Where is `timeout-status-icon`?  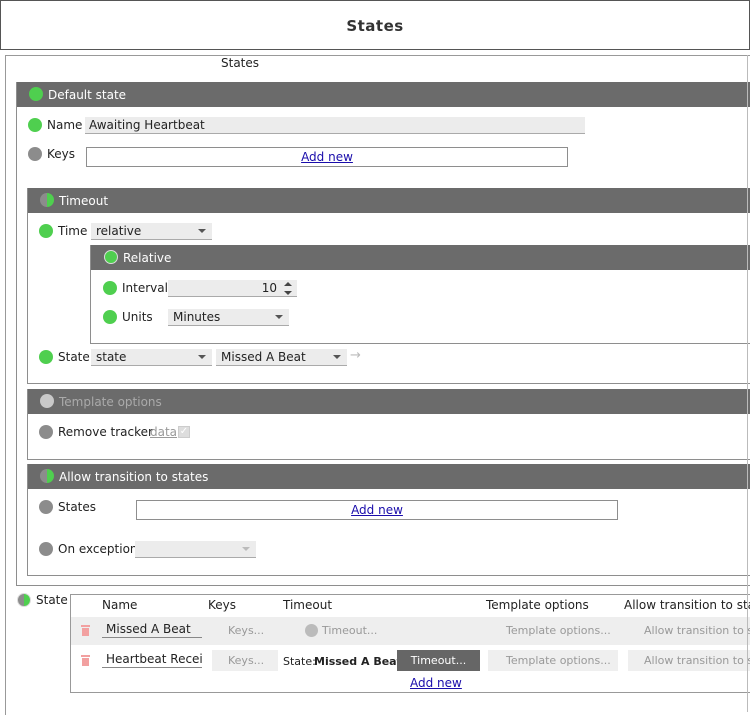
timeout-status-icon is located at coordinates (47, 200).